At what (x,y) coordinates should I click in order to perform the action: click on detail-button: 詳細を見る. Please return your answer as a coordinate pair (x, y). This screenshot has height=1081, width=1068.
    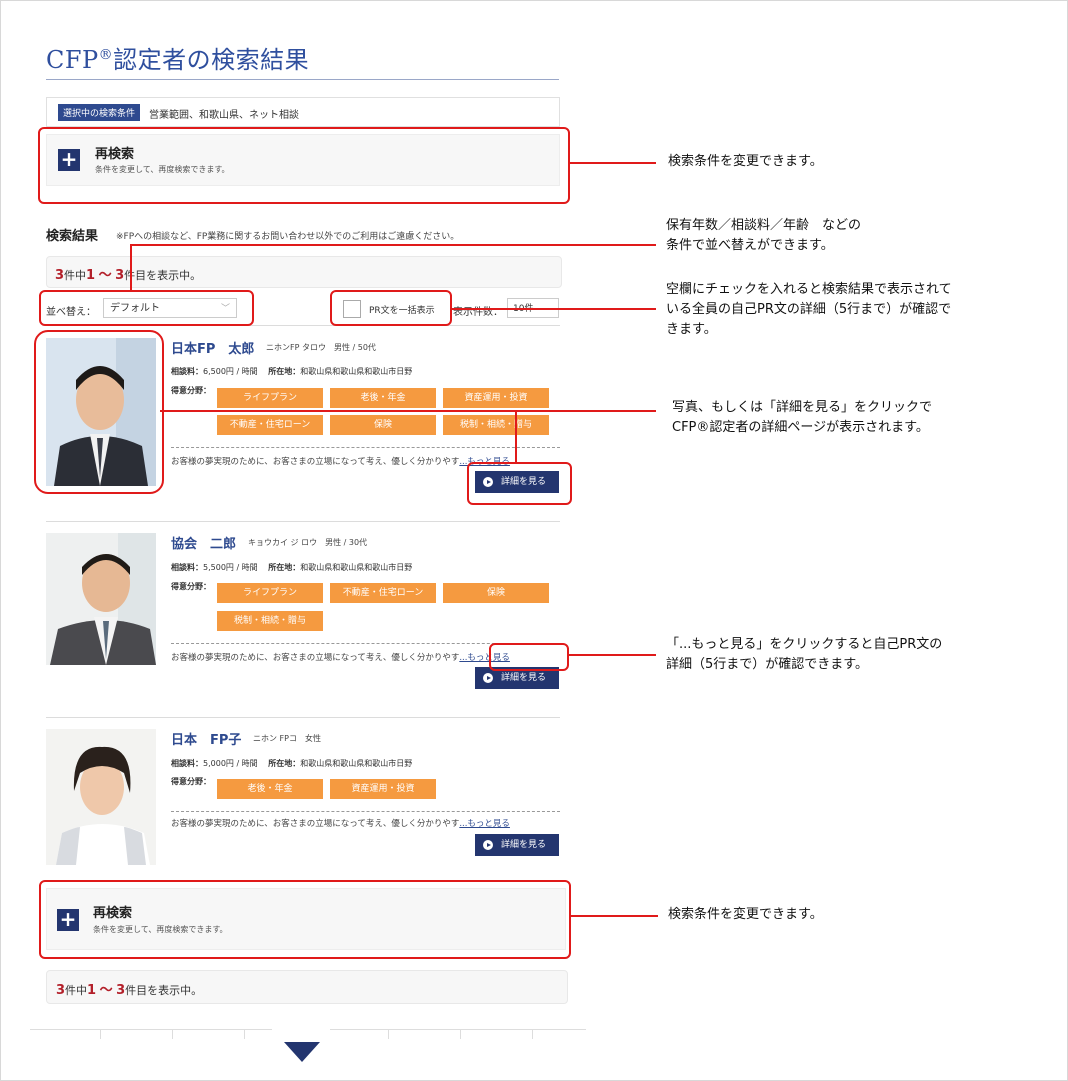
    Looking at the image, I should click on (517, 845).